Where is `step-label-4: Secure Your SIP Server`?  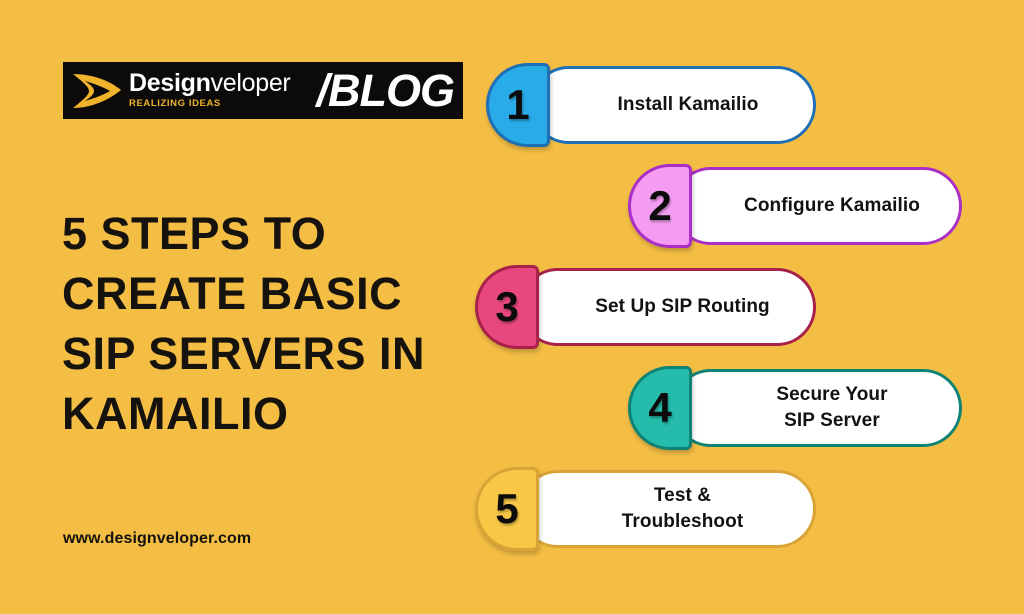
step-label-4: Secure Your SIP Server is located at coordinates (832, 407).